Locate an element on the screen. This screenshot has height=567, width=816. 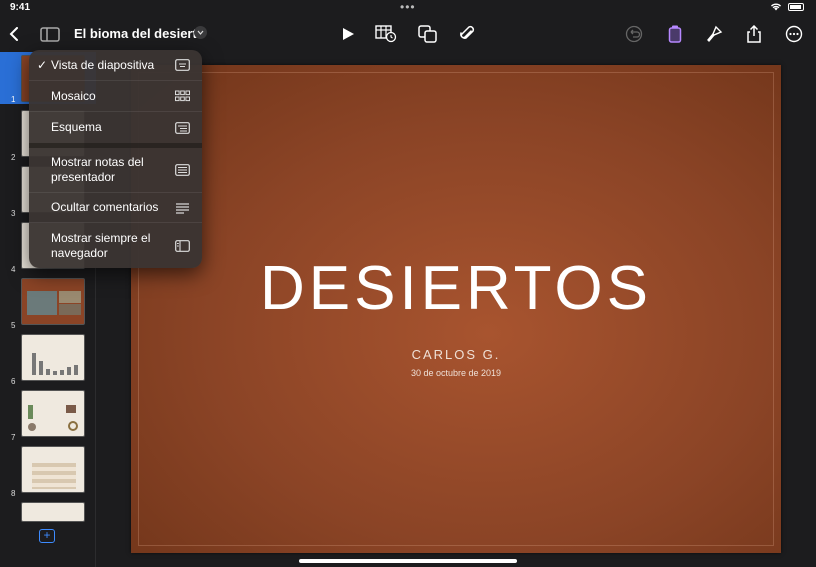
shapes-icon is located at coordinates (428, 34).